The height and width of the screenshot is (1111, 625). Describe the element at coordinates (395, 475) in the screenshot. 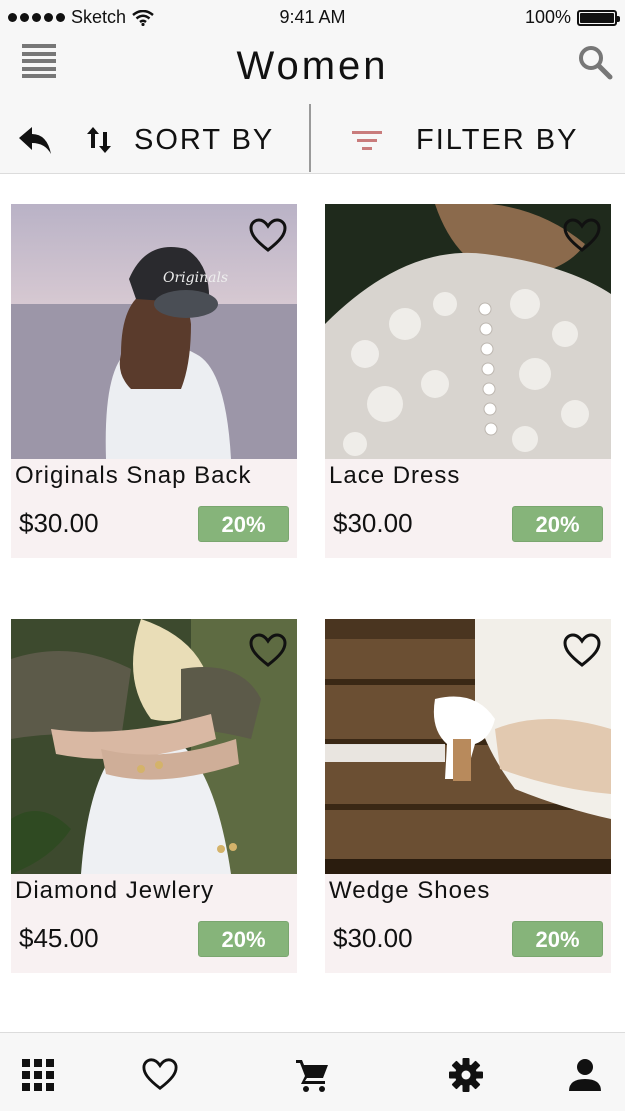

I see `product-name: Lace Dress` at that location.